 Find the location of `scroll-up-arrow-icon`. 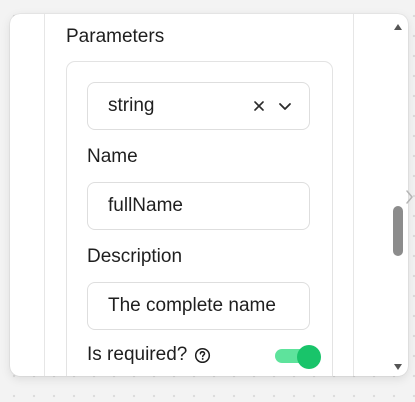

scroll-up-arrow-icon is located at coordinates (398, 27).